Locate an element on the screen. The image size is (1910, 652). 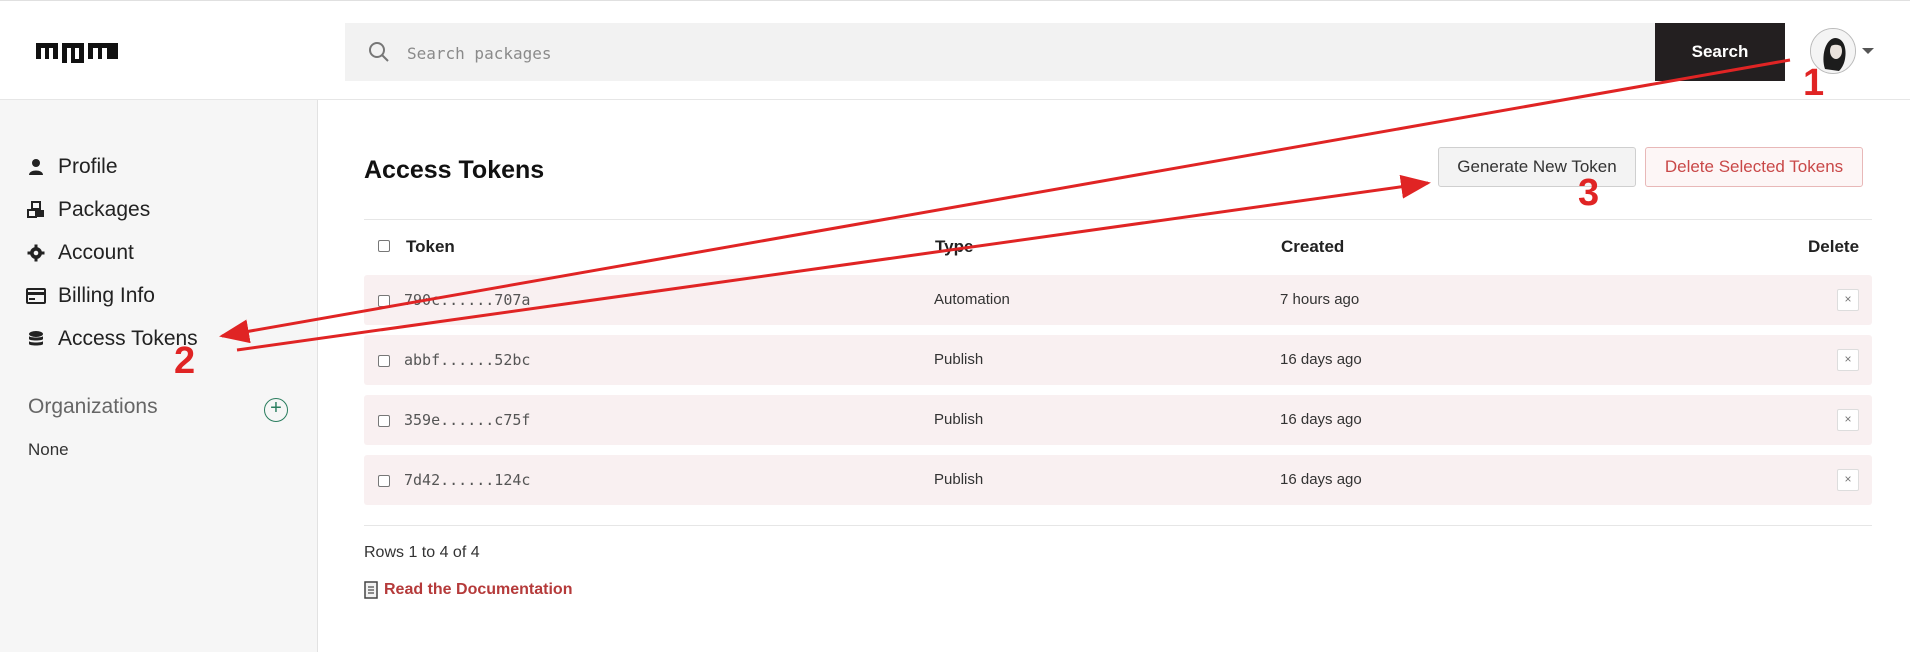
packages-icon is located at coordinates (36, 210).